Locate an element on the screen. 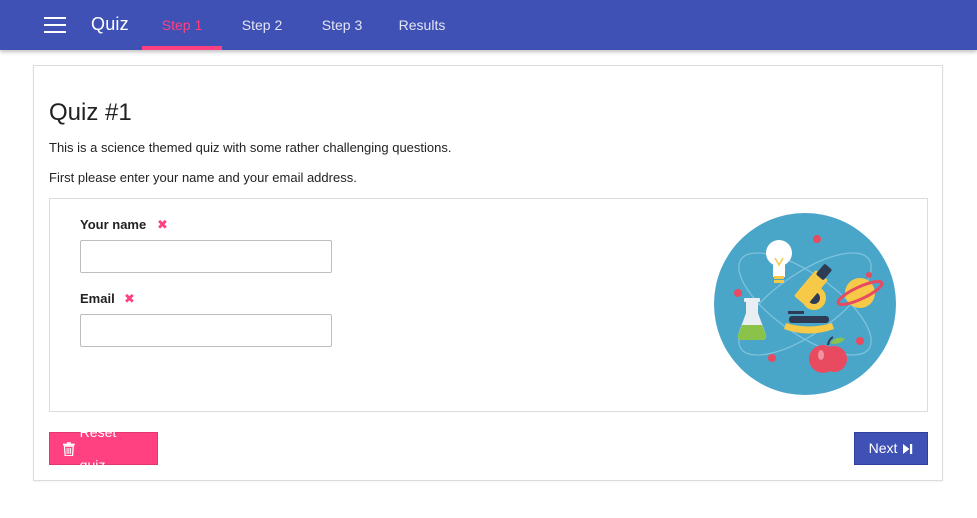  science-illustration is located at coordinates (805, 304).